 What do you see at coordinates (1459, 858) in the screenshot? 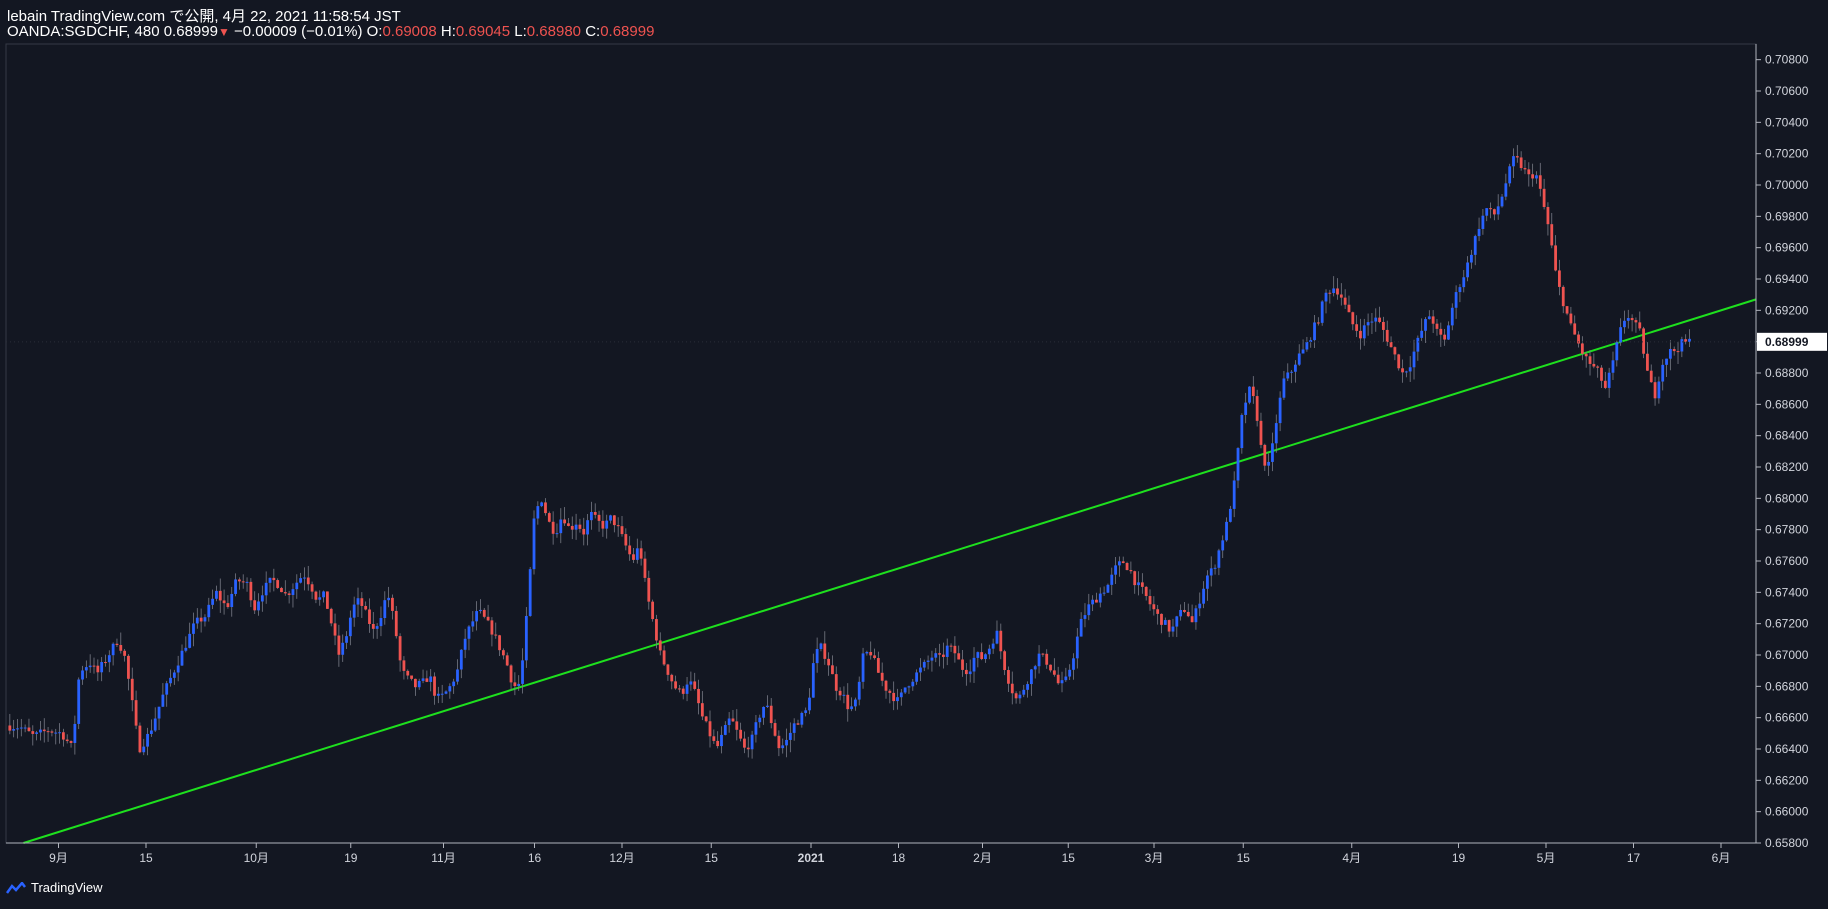
I see `time-tick-label: 19` at bounding box center [1459, 858].